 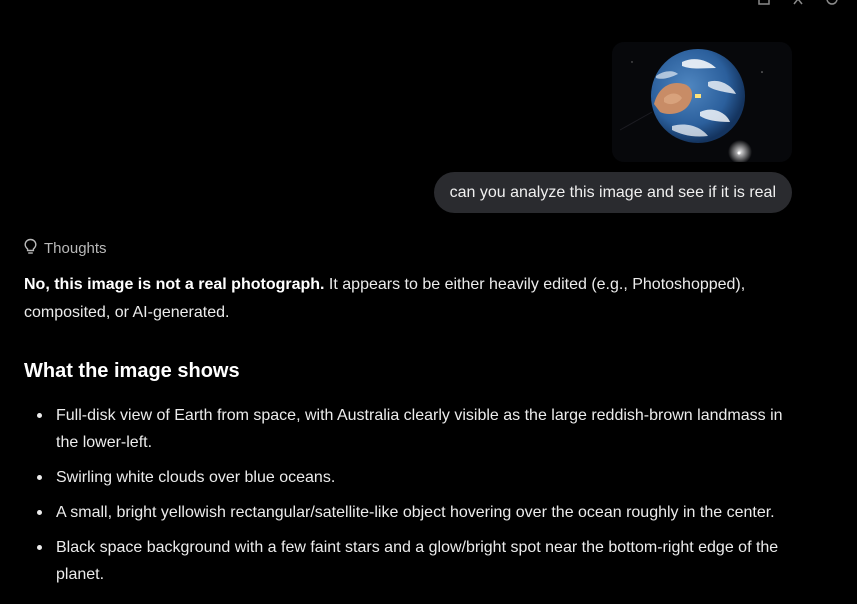 I want to click on section-heading: What the image shows, so click(x=132, y=371).